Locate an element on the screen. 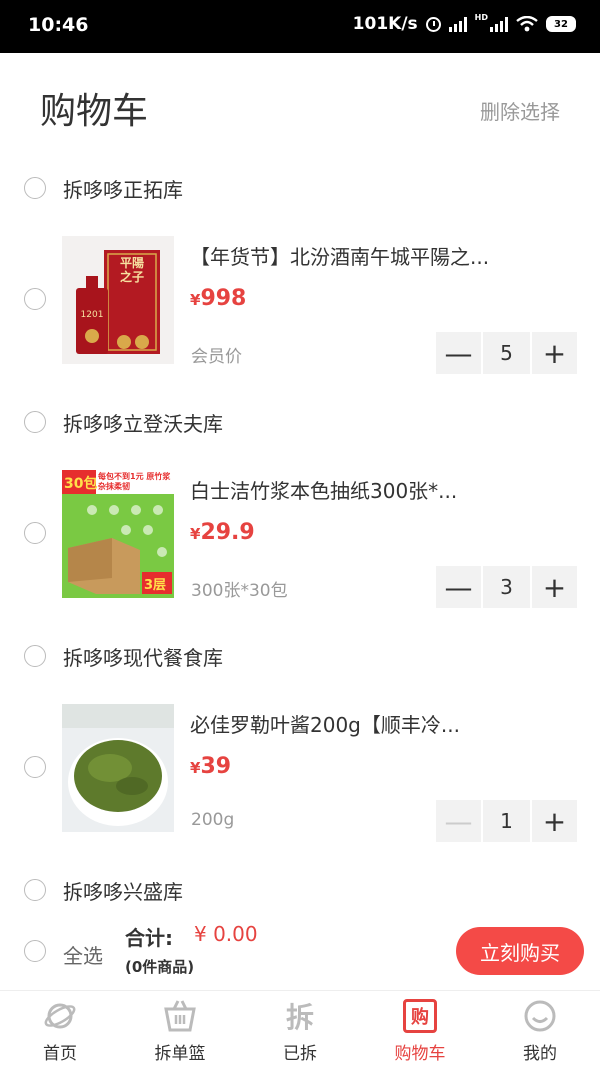  product-image-subtext: 1201 is located at coordinates (92, 315).